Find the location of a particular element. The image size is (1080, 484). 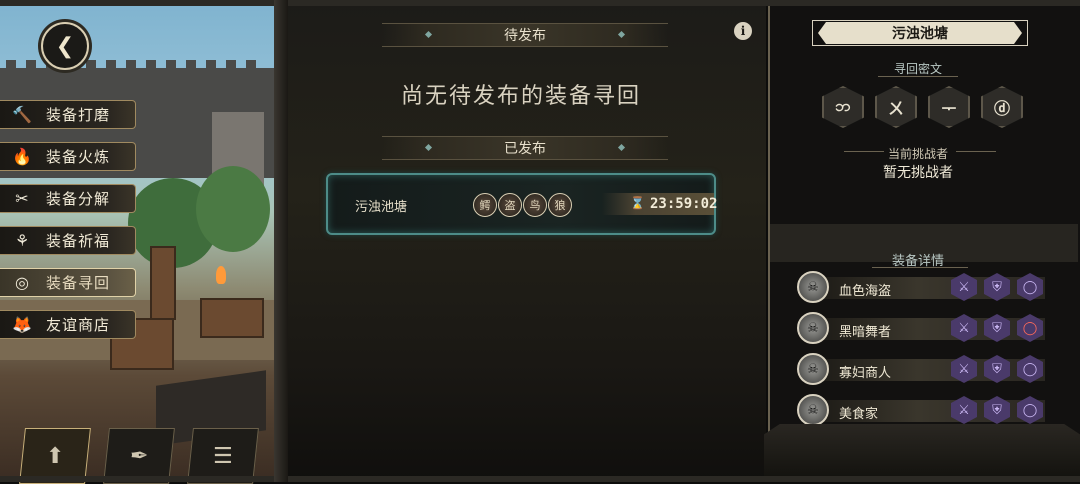

timer-box: ⌛ 23:59:02 is located at coordinates (660, 204).